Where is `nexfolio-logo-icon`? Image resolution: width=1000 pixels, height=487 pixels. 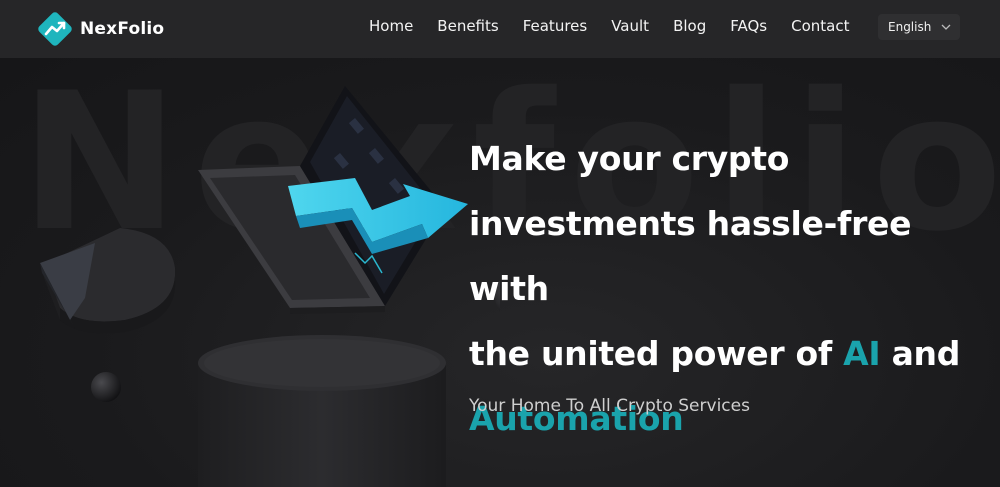 nexfolio-logo-icon is located at coordinates (55, 29).